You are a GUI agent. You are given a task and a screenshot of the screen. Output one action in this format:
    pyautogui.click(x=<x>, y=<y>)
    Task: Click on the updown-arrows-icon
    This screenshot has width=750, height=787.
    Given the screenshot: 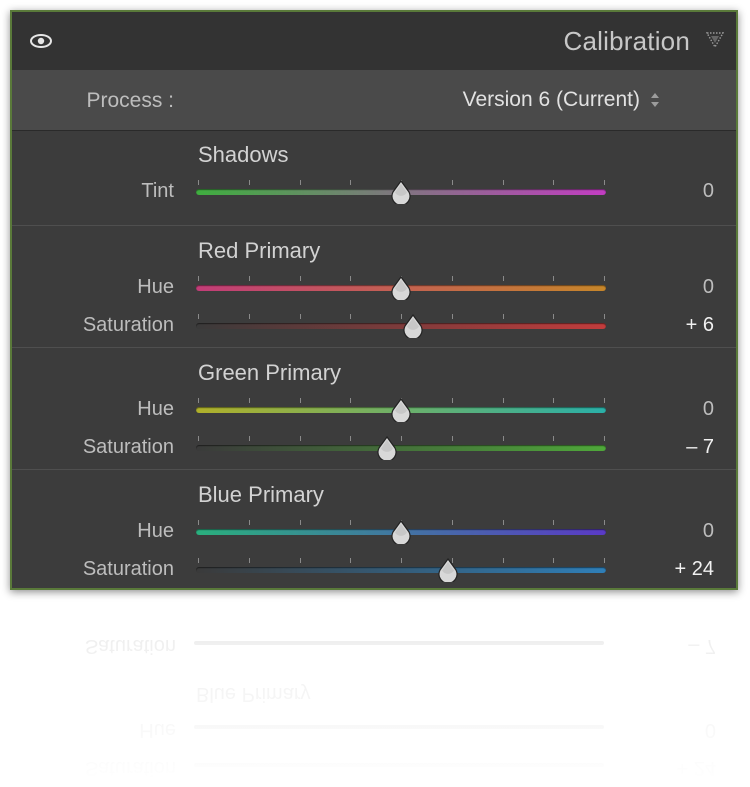 What is the action you would take?
    pyautogui.click(x=655, y=100)
    